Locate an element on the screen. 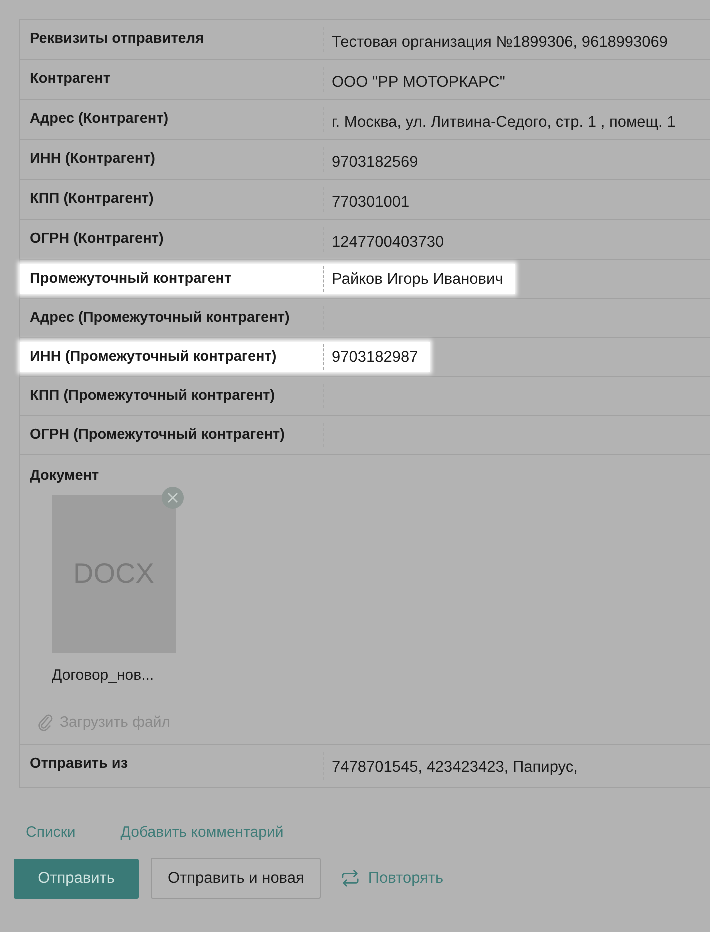 The width and height of the screenshot is (710, 932). field-label: Отправить из is located at coordinates (79, 764).